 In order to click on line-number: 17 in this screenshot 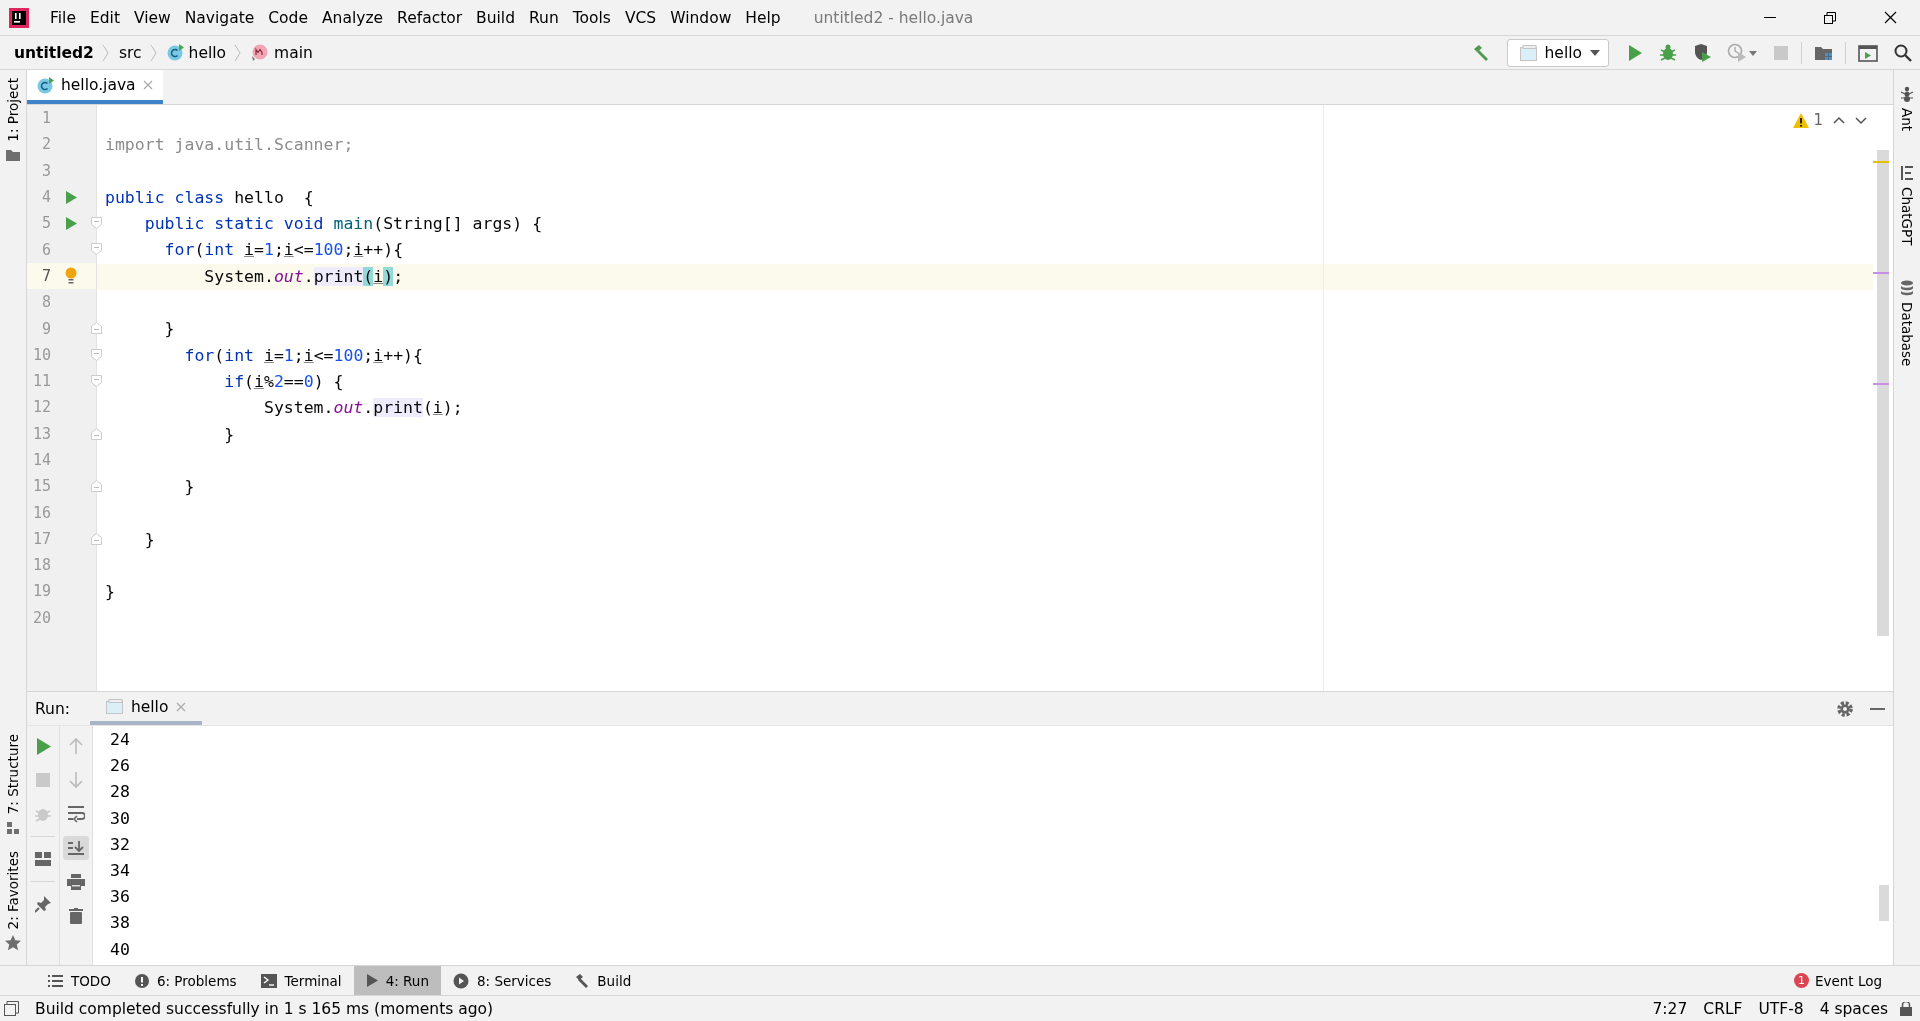, I will do `click(41, 538)`.